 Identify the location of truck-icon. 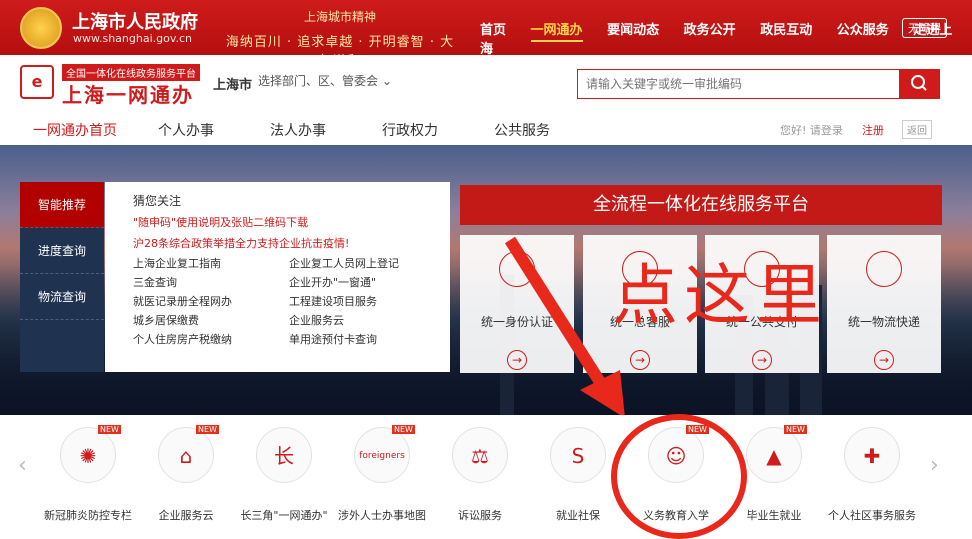
(884, 269).